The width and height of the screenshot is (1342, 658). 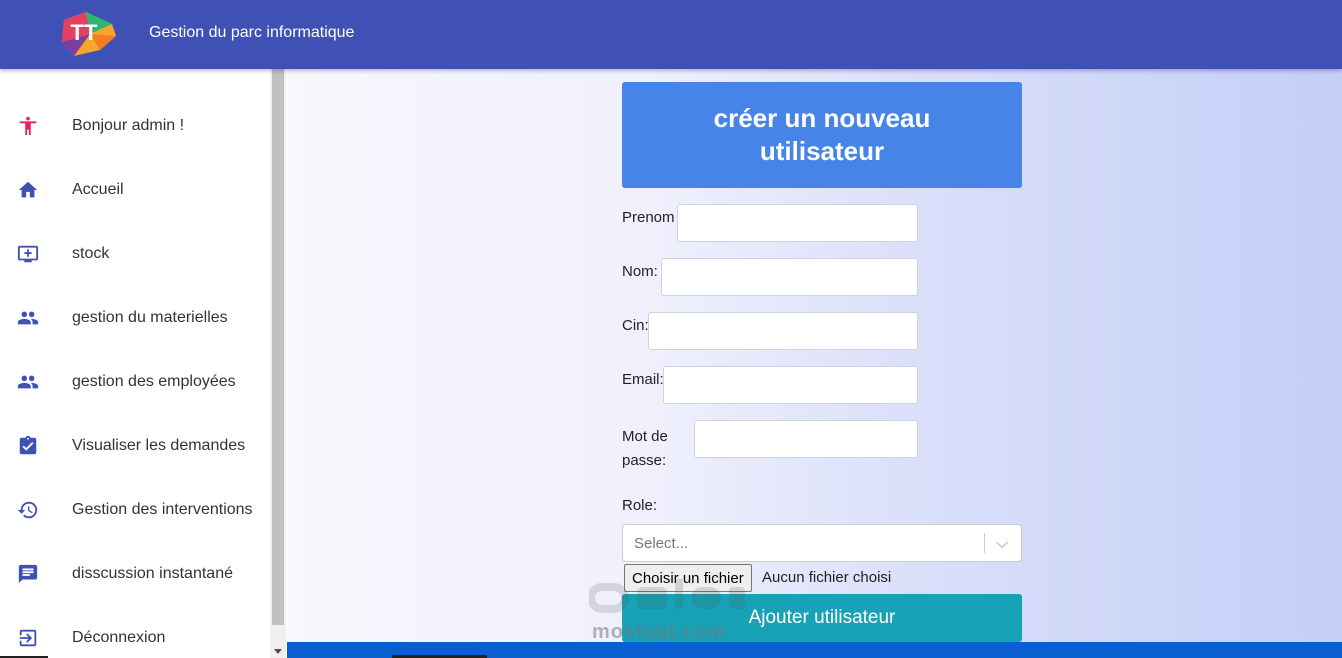 I want to click on top-app-bar: TT Gestion du parc informatique, so click(x=671, y=34).